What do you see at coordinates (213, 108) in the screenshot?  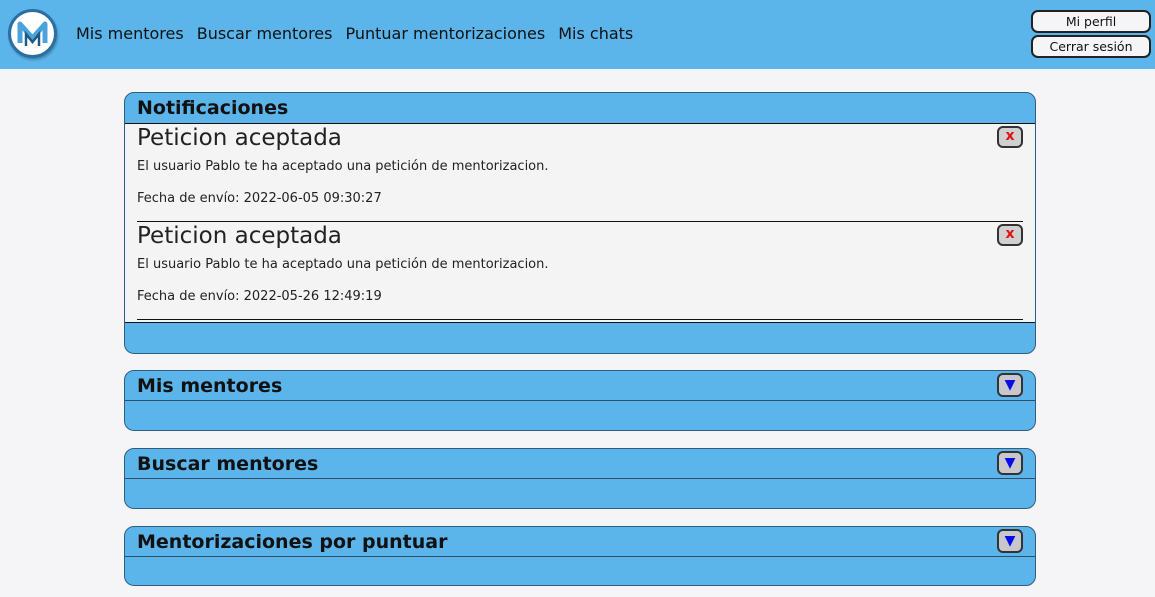 I see `notifications-title: Notificaciones` at bounding box center [213, 108].